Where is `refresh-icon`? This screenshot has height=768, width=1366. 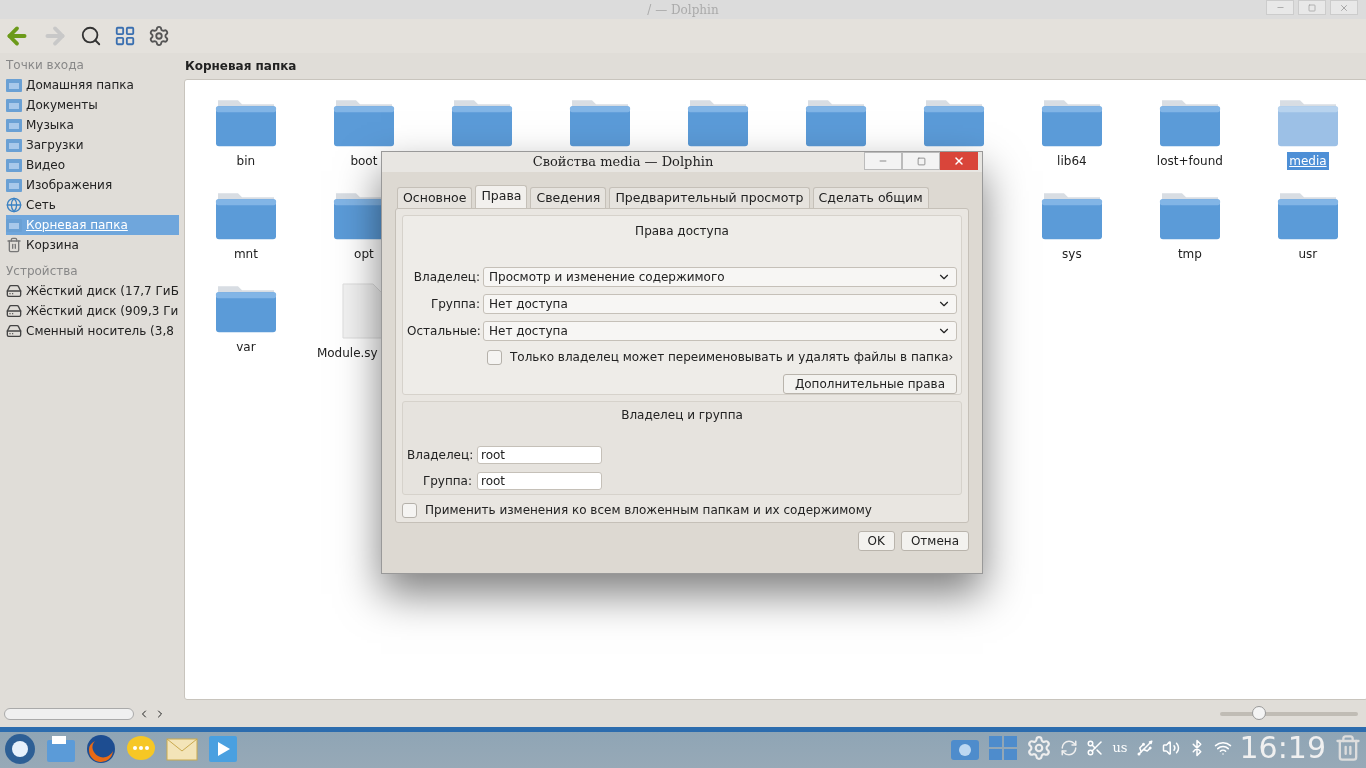
refresh-icon is located at coordinates (1069, 748).